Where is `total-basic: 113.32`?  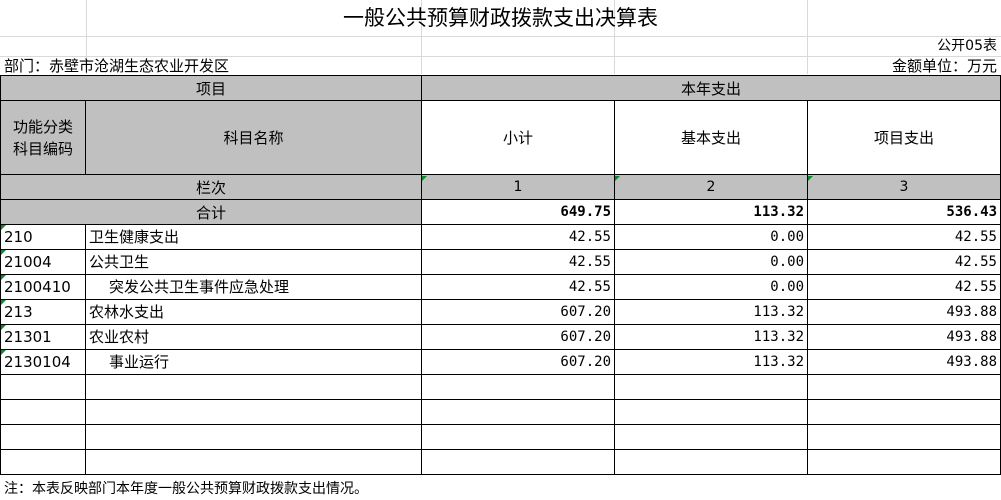 total-basic: 113.32 is located at coordinates (711, 212).